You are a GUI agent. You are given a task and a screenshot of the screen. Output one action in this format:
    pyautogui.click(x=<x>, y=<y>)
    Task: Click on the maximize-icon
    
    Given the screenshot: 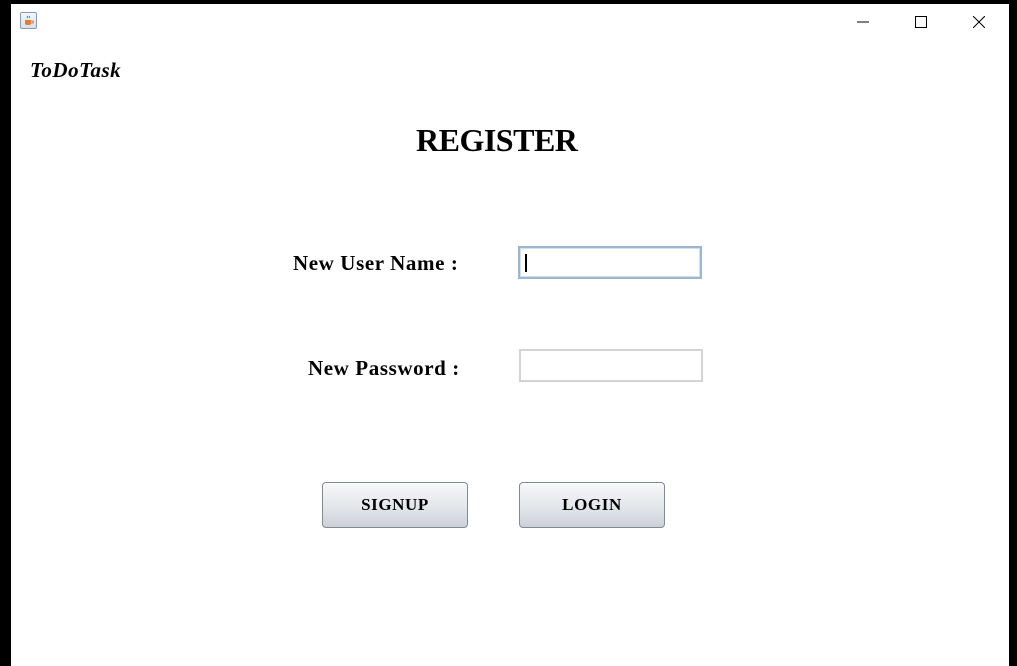 What is the action you would take?
    pyautogui.click(x=921, y=22)
    